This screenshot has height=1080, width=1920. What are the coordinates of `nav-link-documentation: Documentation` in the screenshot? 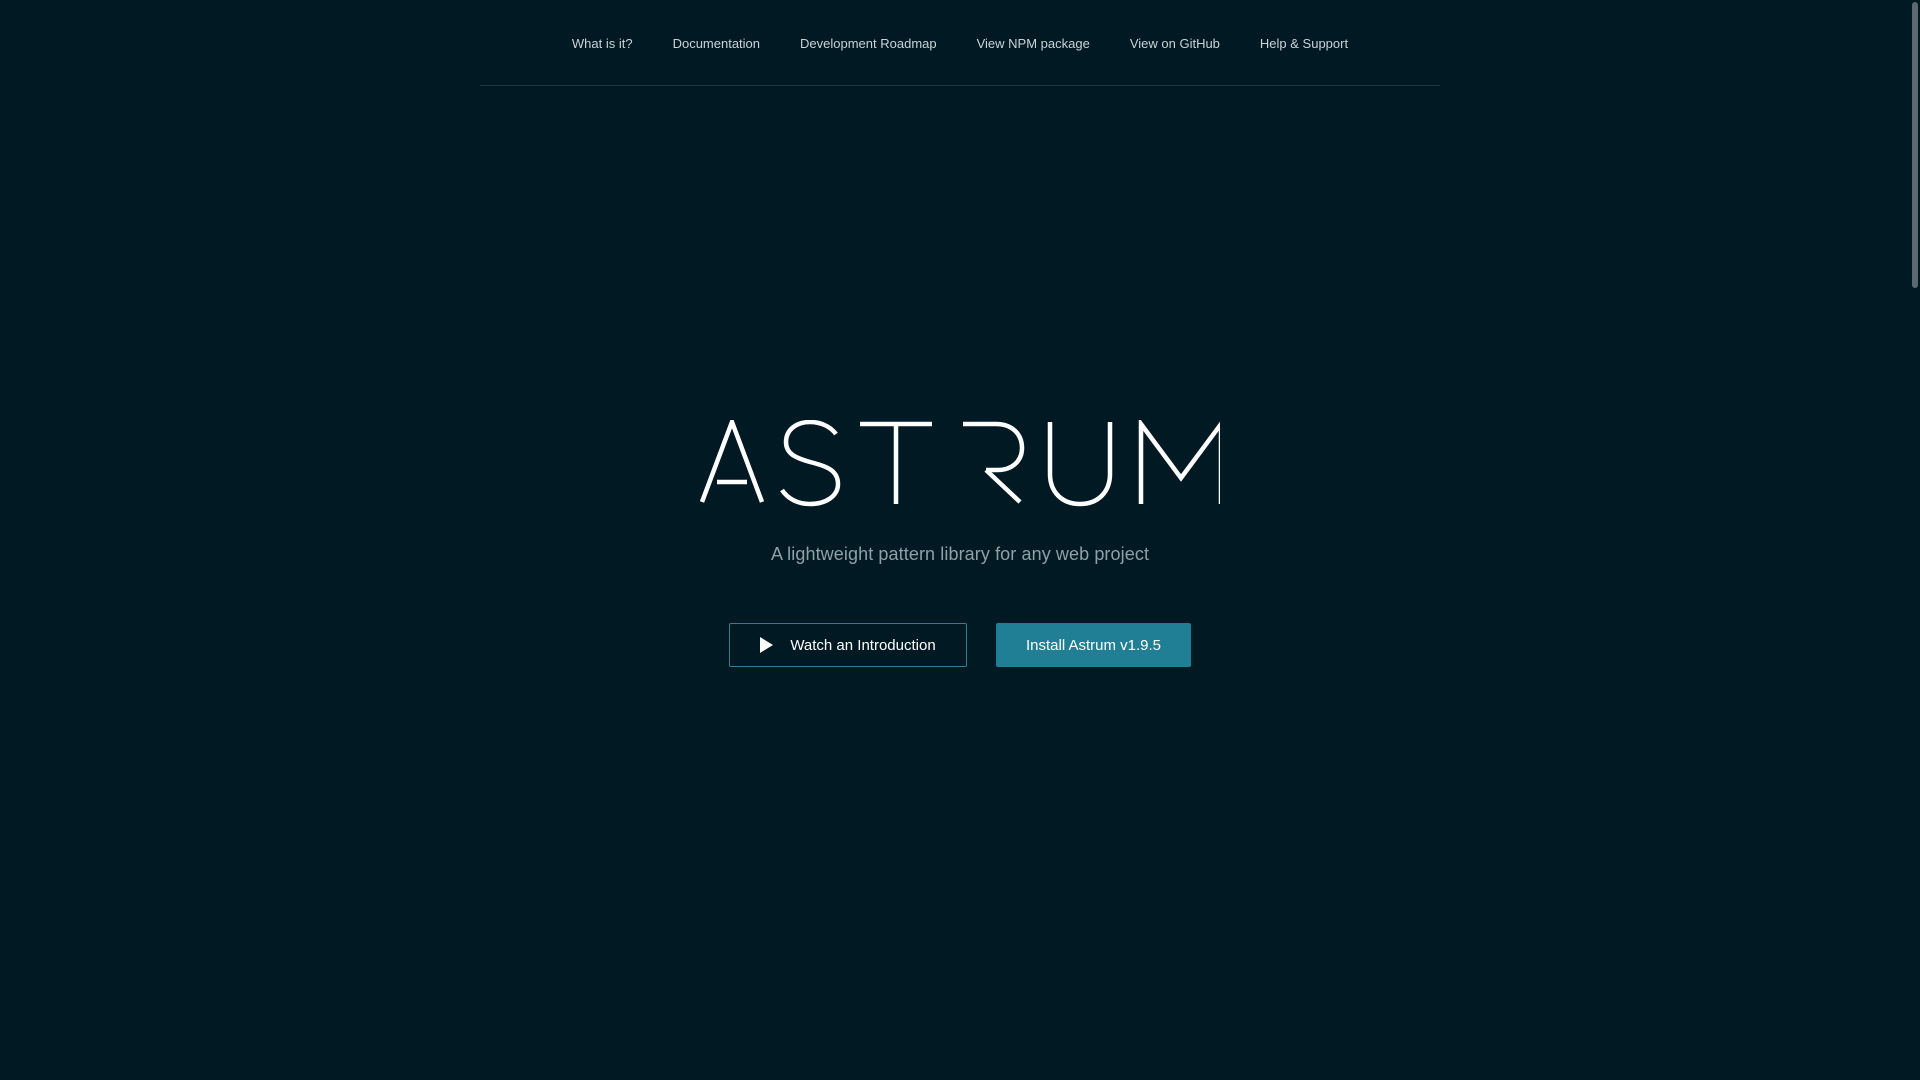 It's located at (716, 44).